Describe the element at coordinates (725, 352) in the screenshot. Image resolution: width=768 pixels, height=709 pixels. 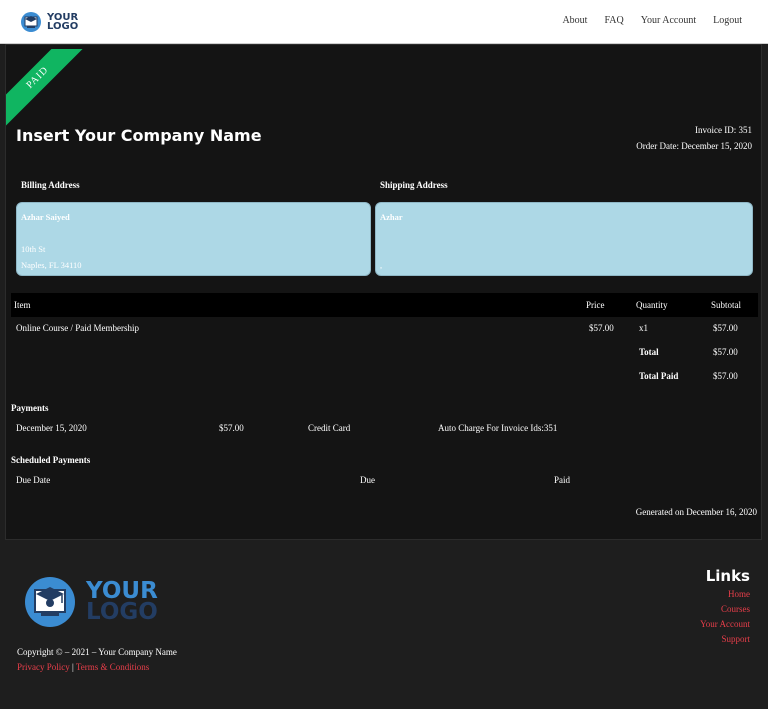
I see `total-value: $57.00` at that location.